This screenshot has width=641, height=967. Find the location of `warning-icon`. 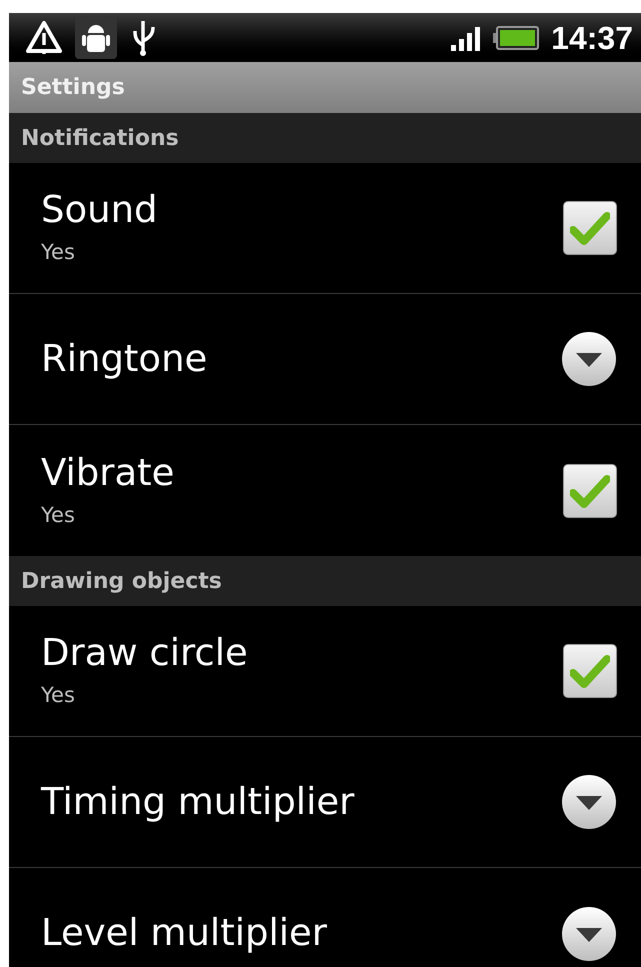

warning-icon is located at coordinates (44, 38).